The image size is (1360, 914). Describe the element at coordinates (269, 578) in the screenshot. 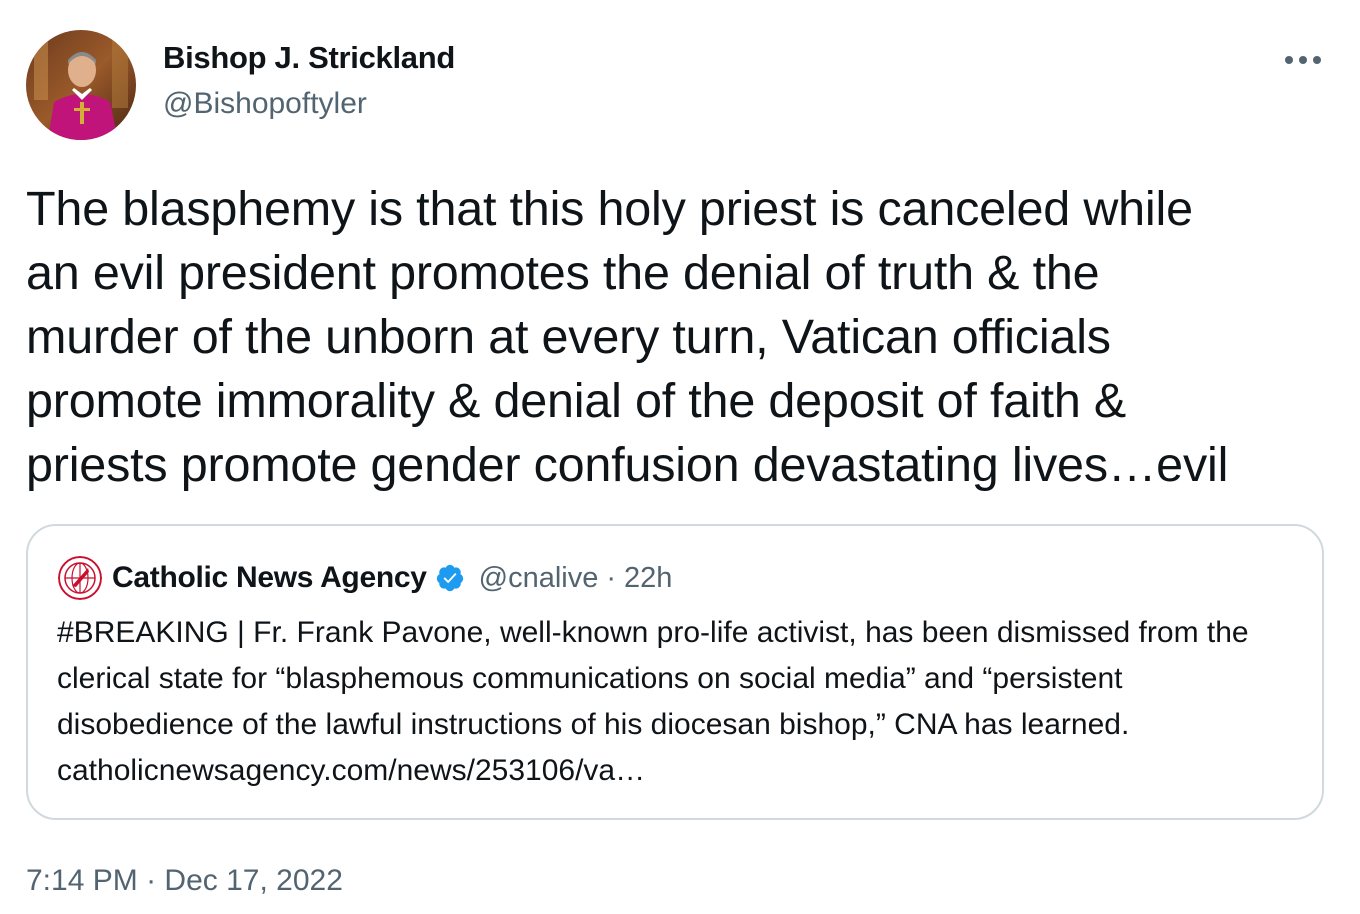

I see `quoted-author-name: Catholic News Agency` at that location.